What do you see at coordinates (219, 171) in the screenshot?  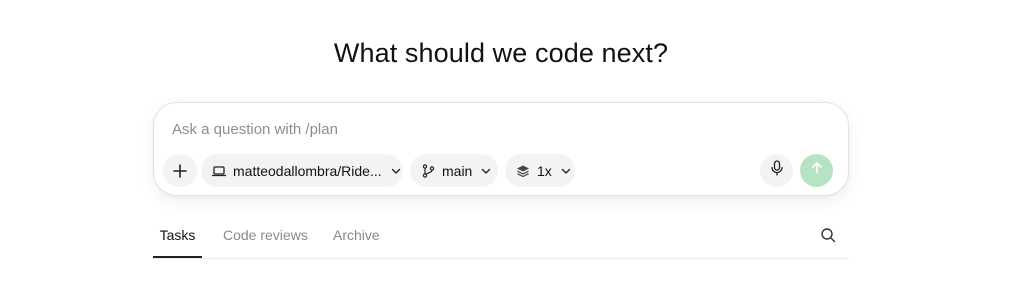 I see `laptop-icon` at bounding box center [219, 171].